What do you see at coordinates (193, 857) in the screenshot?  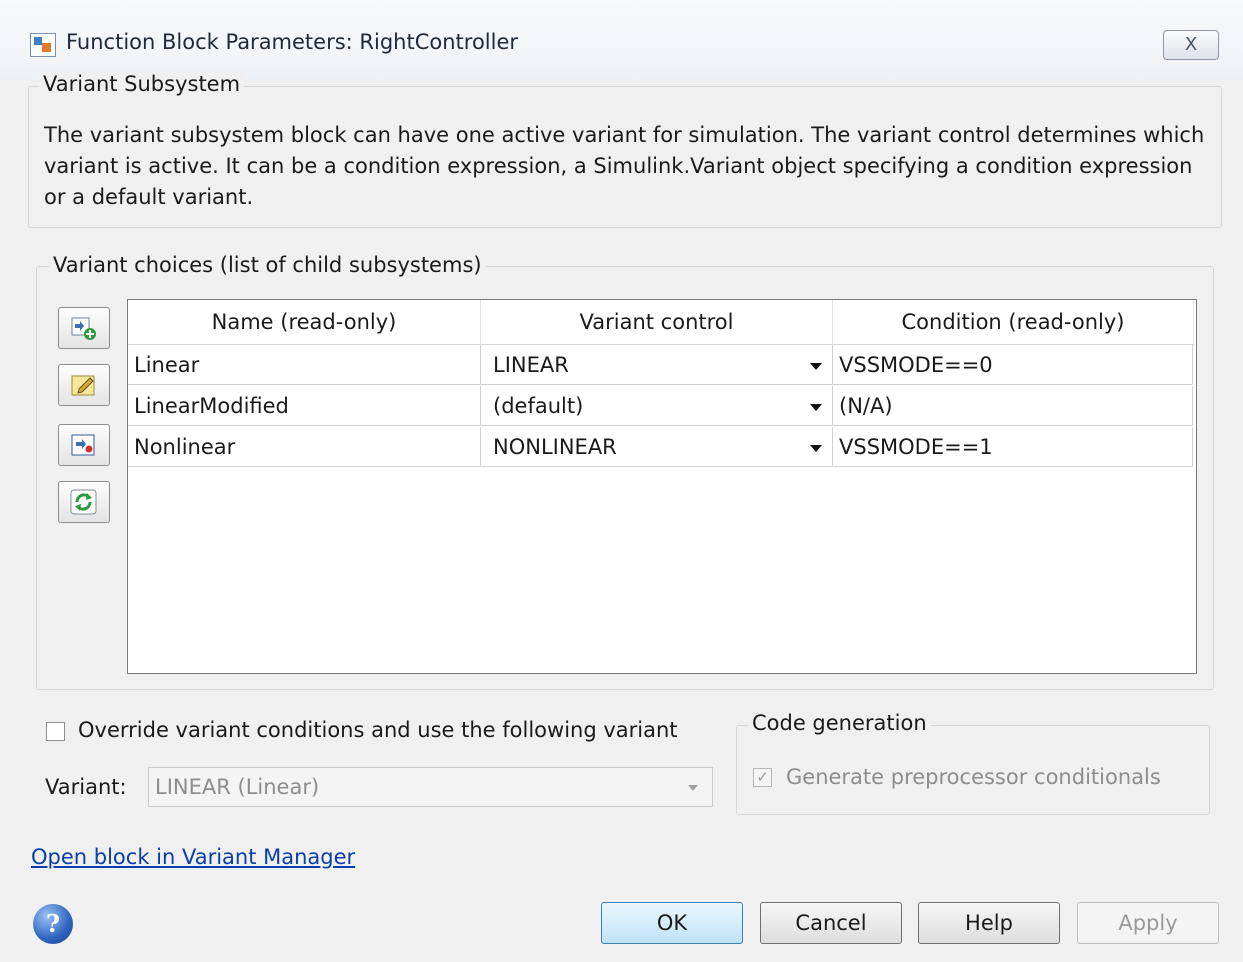 I see `open-variant-manager-link: Open block in Variant Manager` at bounding box center [193, 857].